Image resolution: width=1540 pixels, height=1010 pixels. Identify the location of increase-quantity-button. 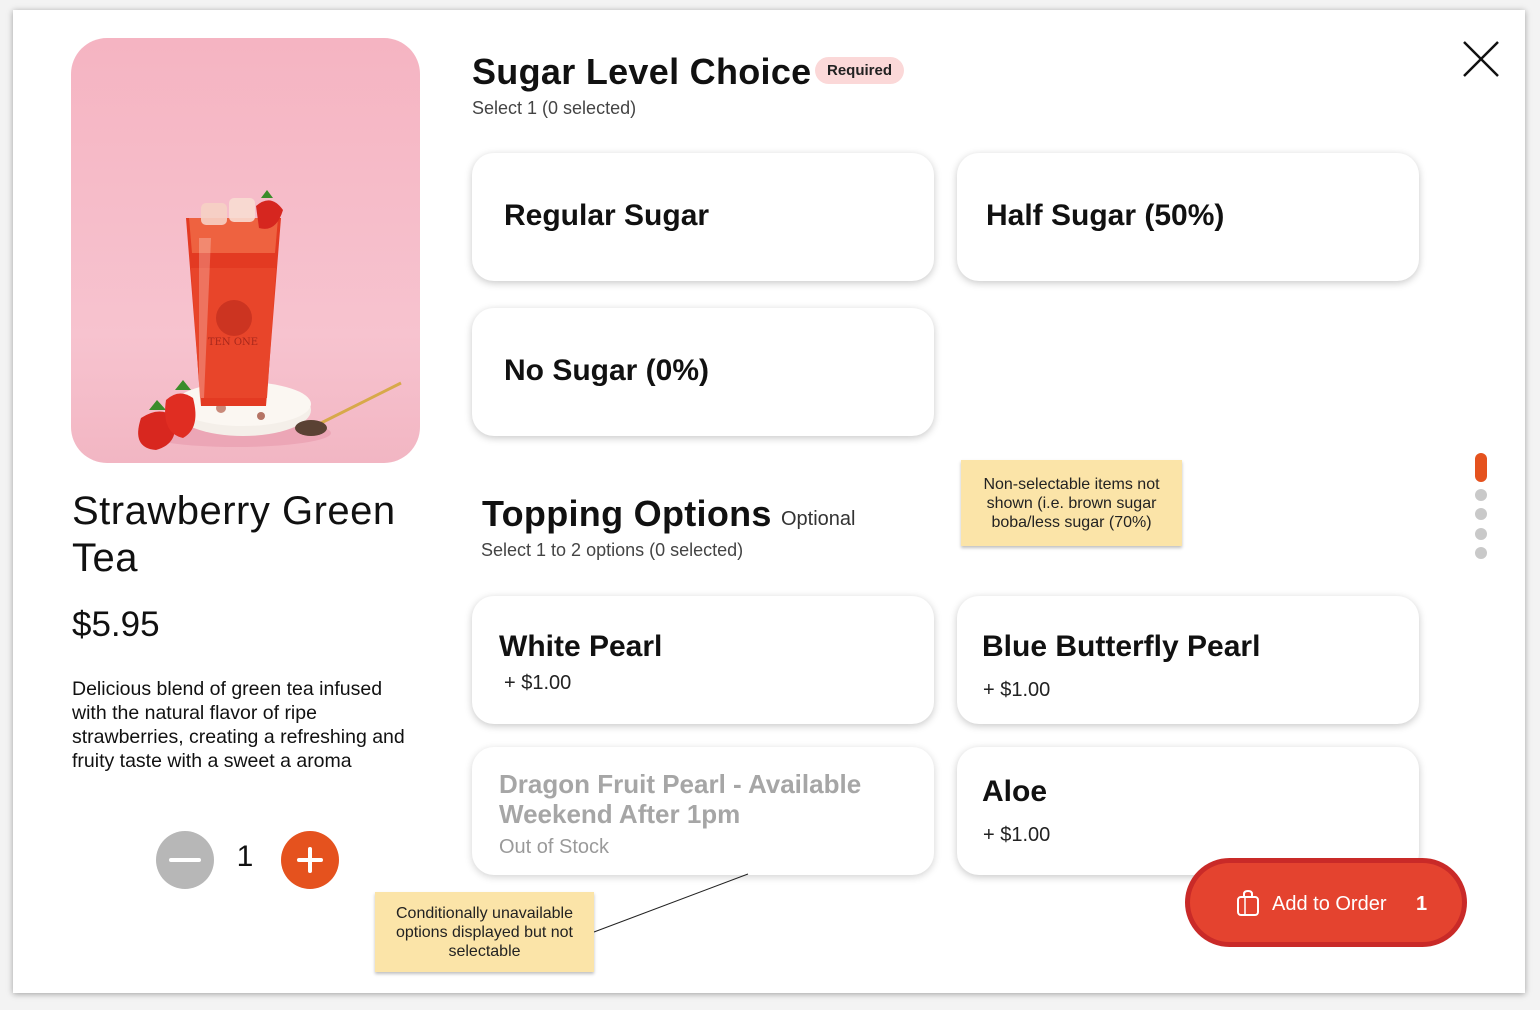
(310, 860).